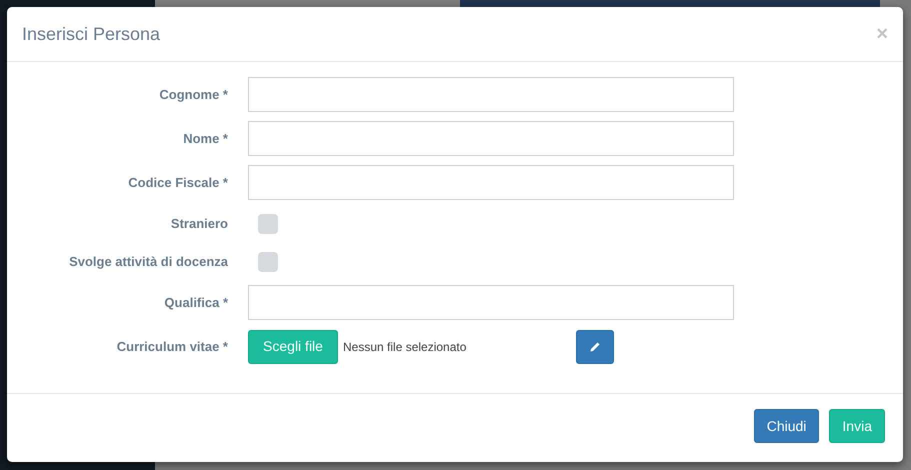 This screenshot has width=911, height=470. Describe the element at coordinates (196, 302) in the screenshot. I see `field-label: Qualifica *` at that location.